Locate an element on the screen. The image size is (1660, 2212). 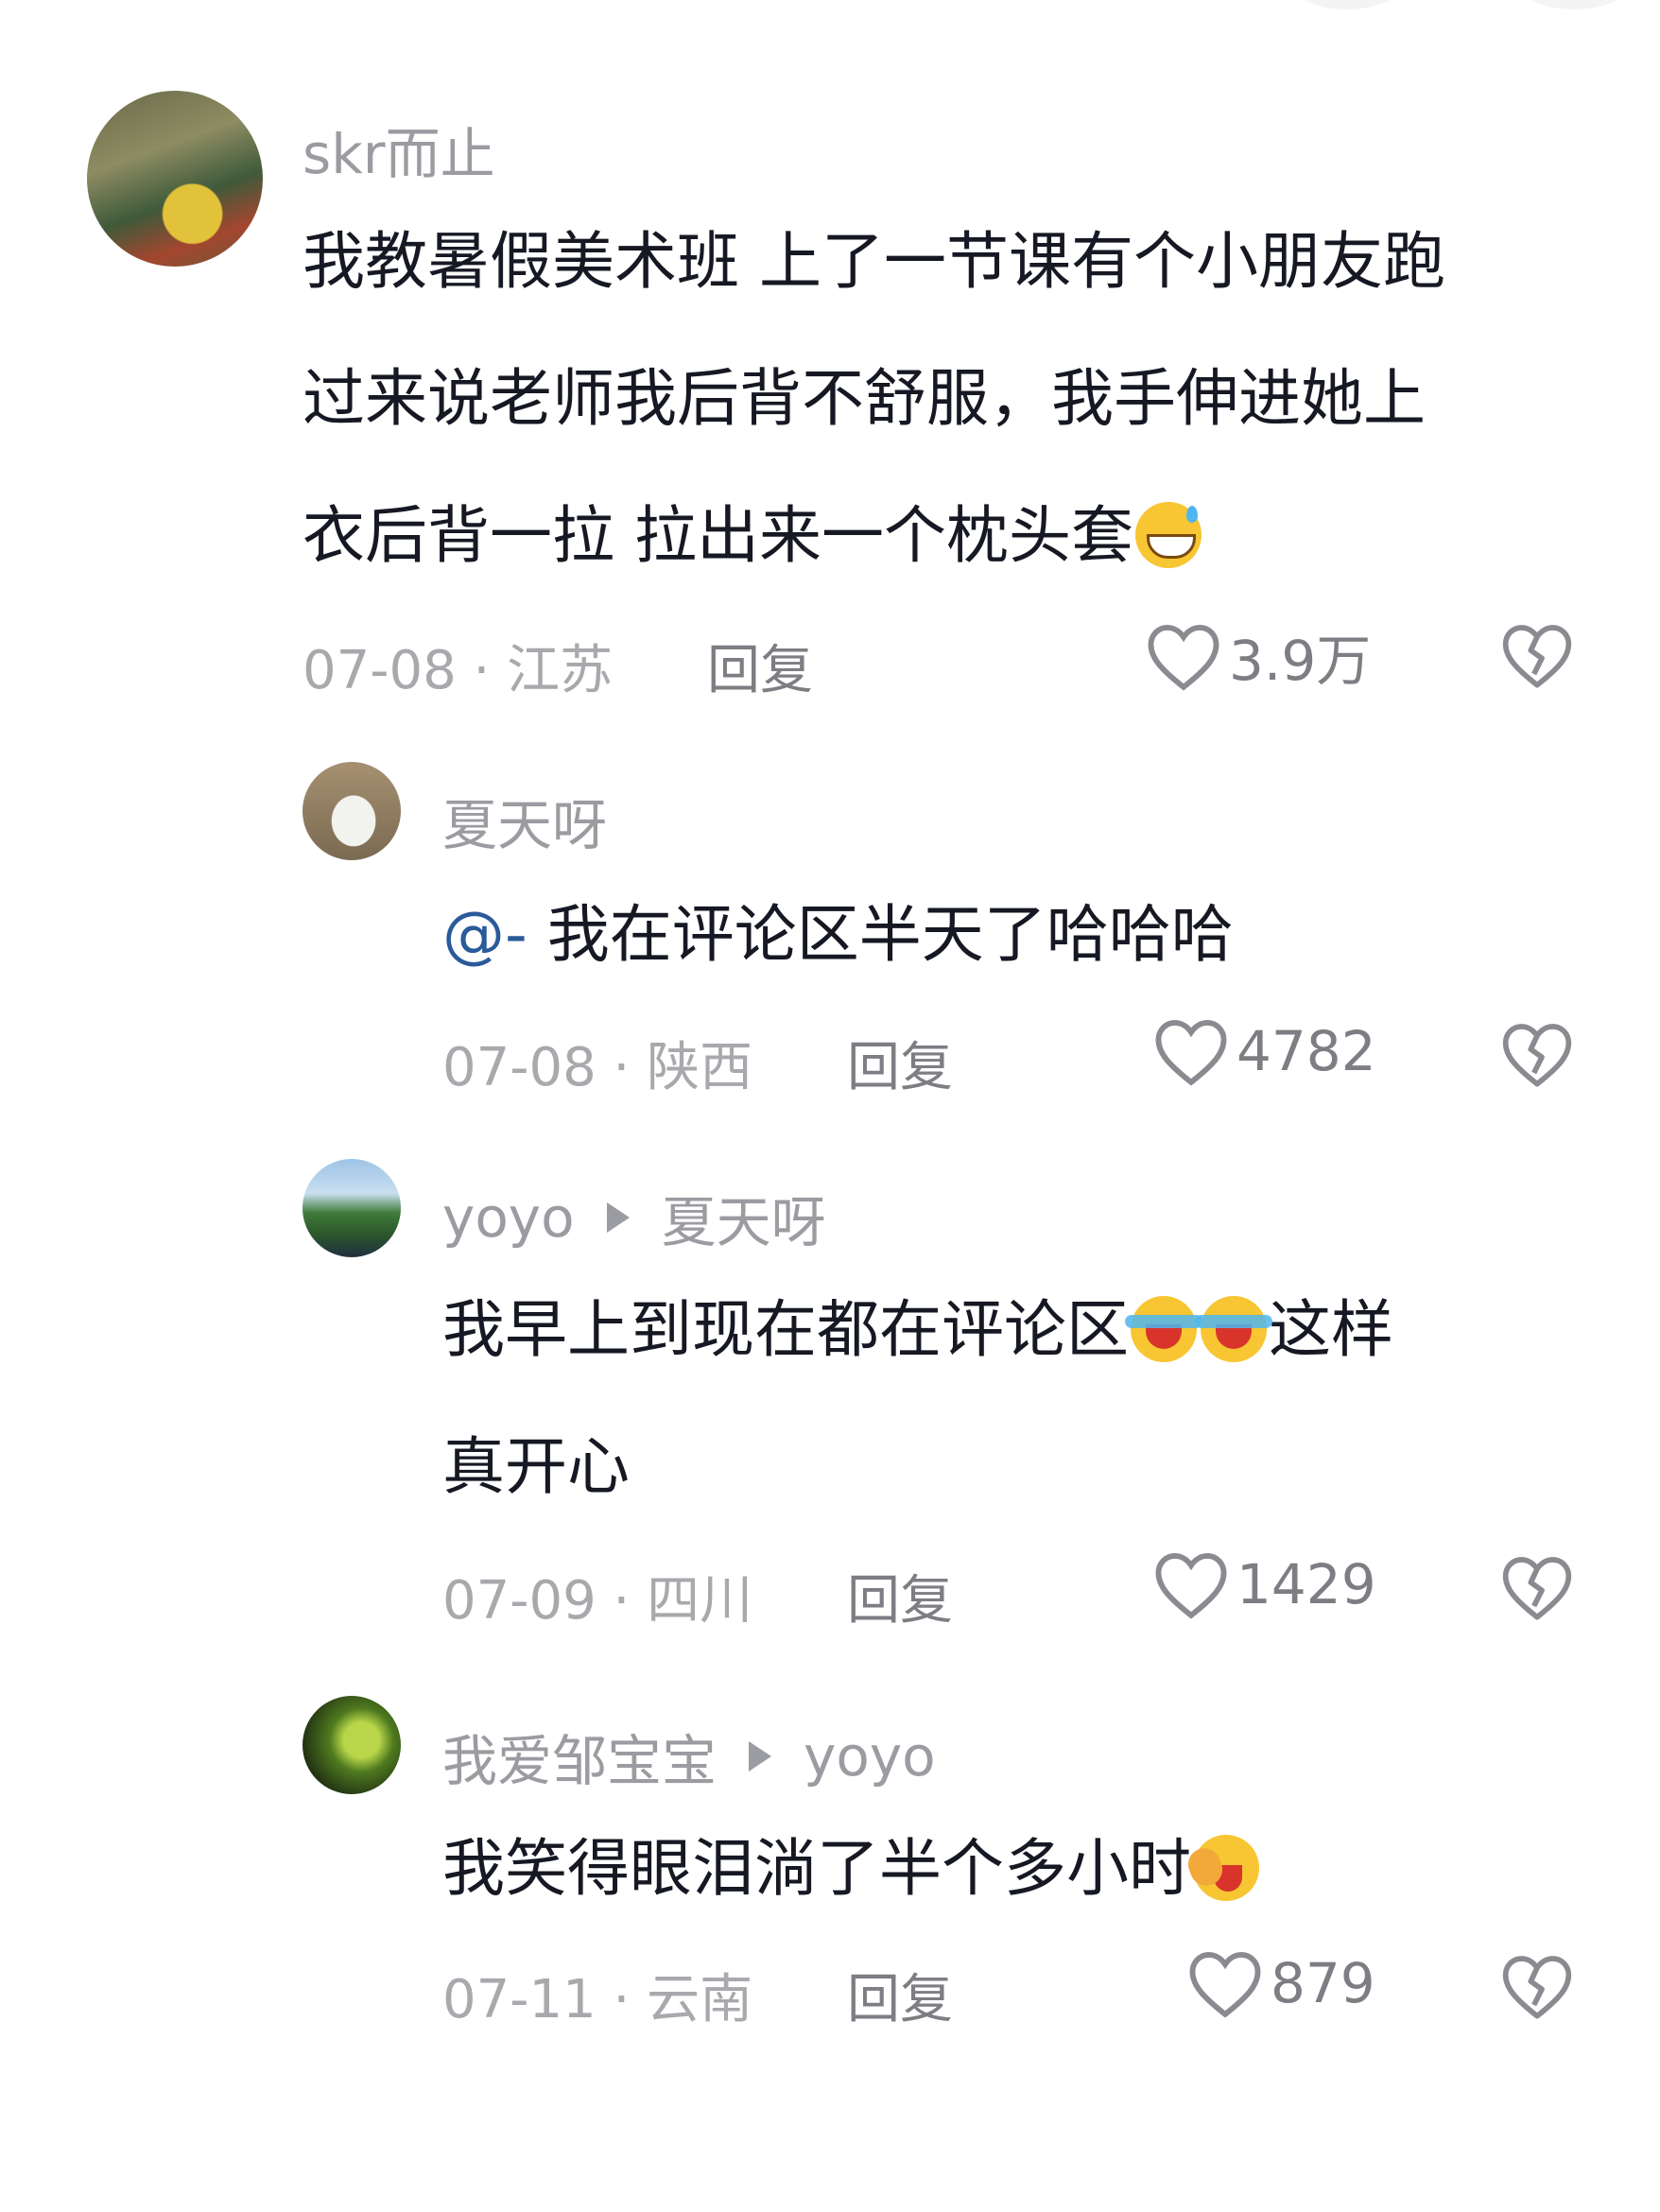
like-button: 3.9万 is located at coordinates (1258, 656).